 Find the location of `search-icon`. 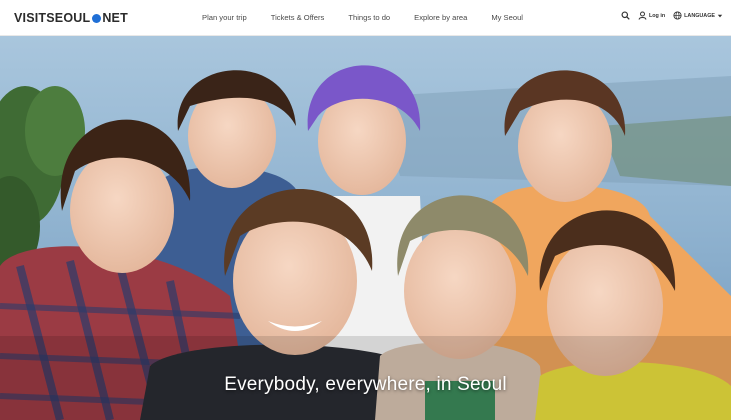

search-icon is located at coordinates (625, 15).